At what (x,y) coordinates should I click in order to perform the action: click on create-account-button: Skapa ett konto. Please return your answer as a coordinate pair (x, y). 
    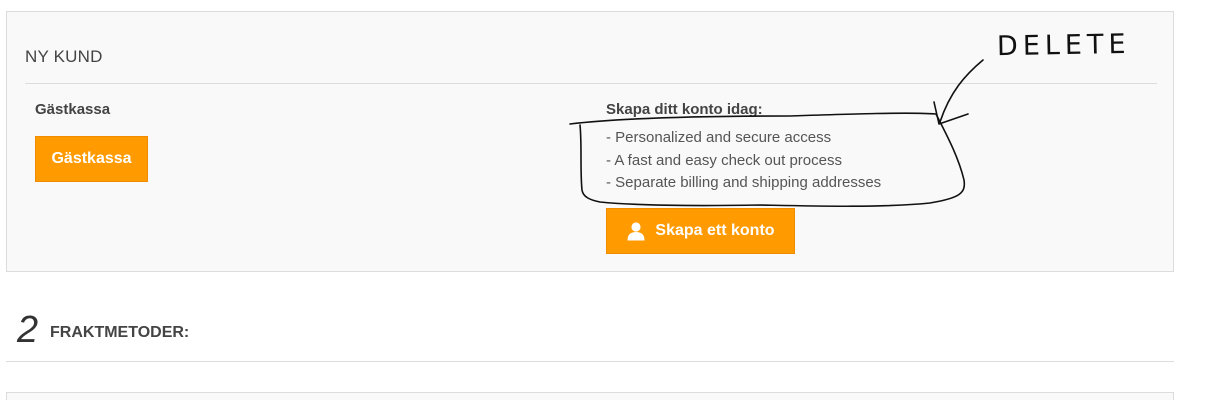
    Looking at the image, I should click on (700, 231).